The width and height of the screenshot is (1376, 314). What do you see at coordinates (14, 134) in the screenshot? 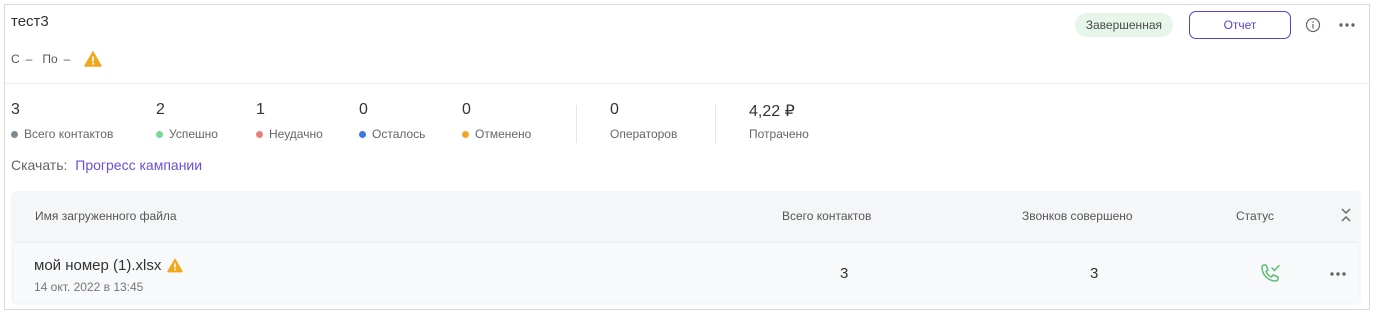
I see `stat-total-dot` at bounding box center [14, 134].